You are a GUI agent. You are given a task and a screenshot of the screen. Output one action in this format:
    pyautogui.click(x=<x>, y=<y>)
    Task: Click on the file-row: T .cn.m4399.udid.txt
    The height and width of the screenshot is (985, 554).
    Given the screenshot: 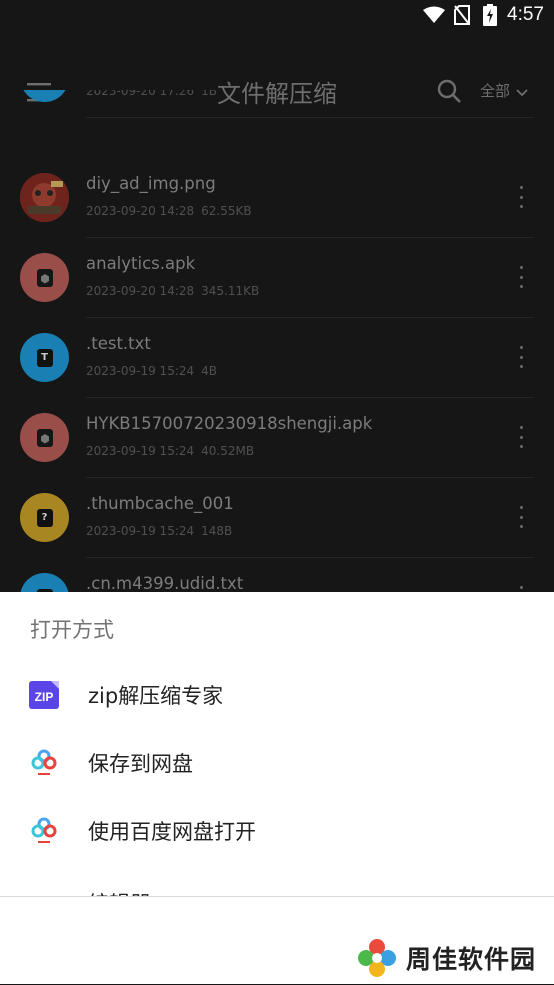 What is the action you would take?
    pyautogui.click(x=277, y=575)
    